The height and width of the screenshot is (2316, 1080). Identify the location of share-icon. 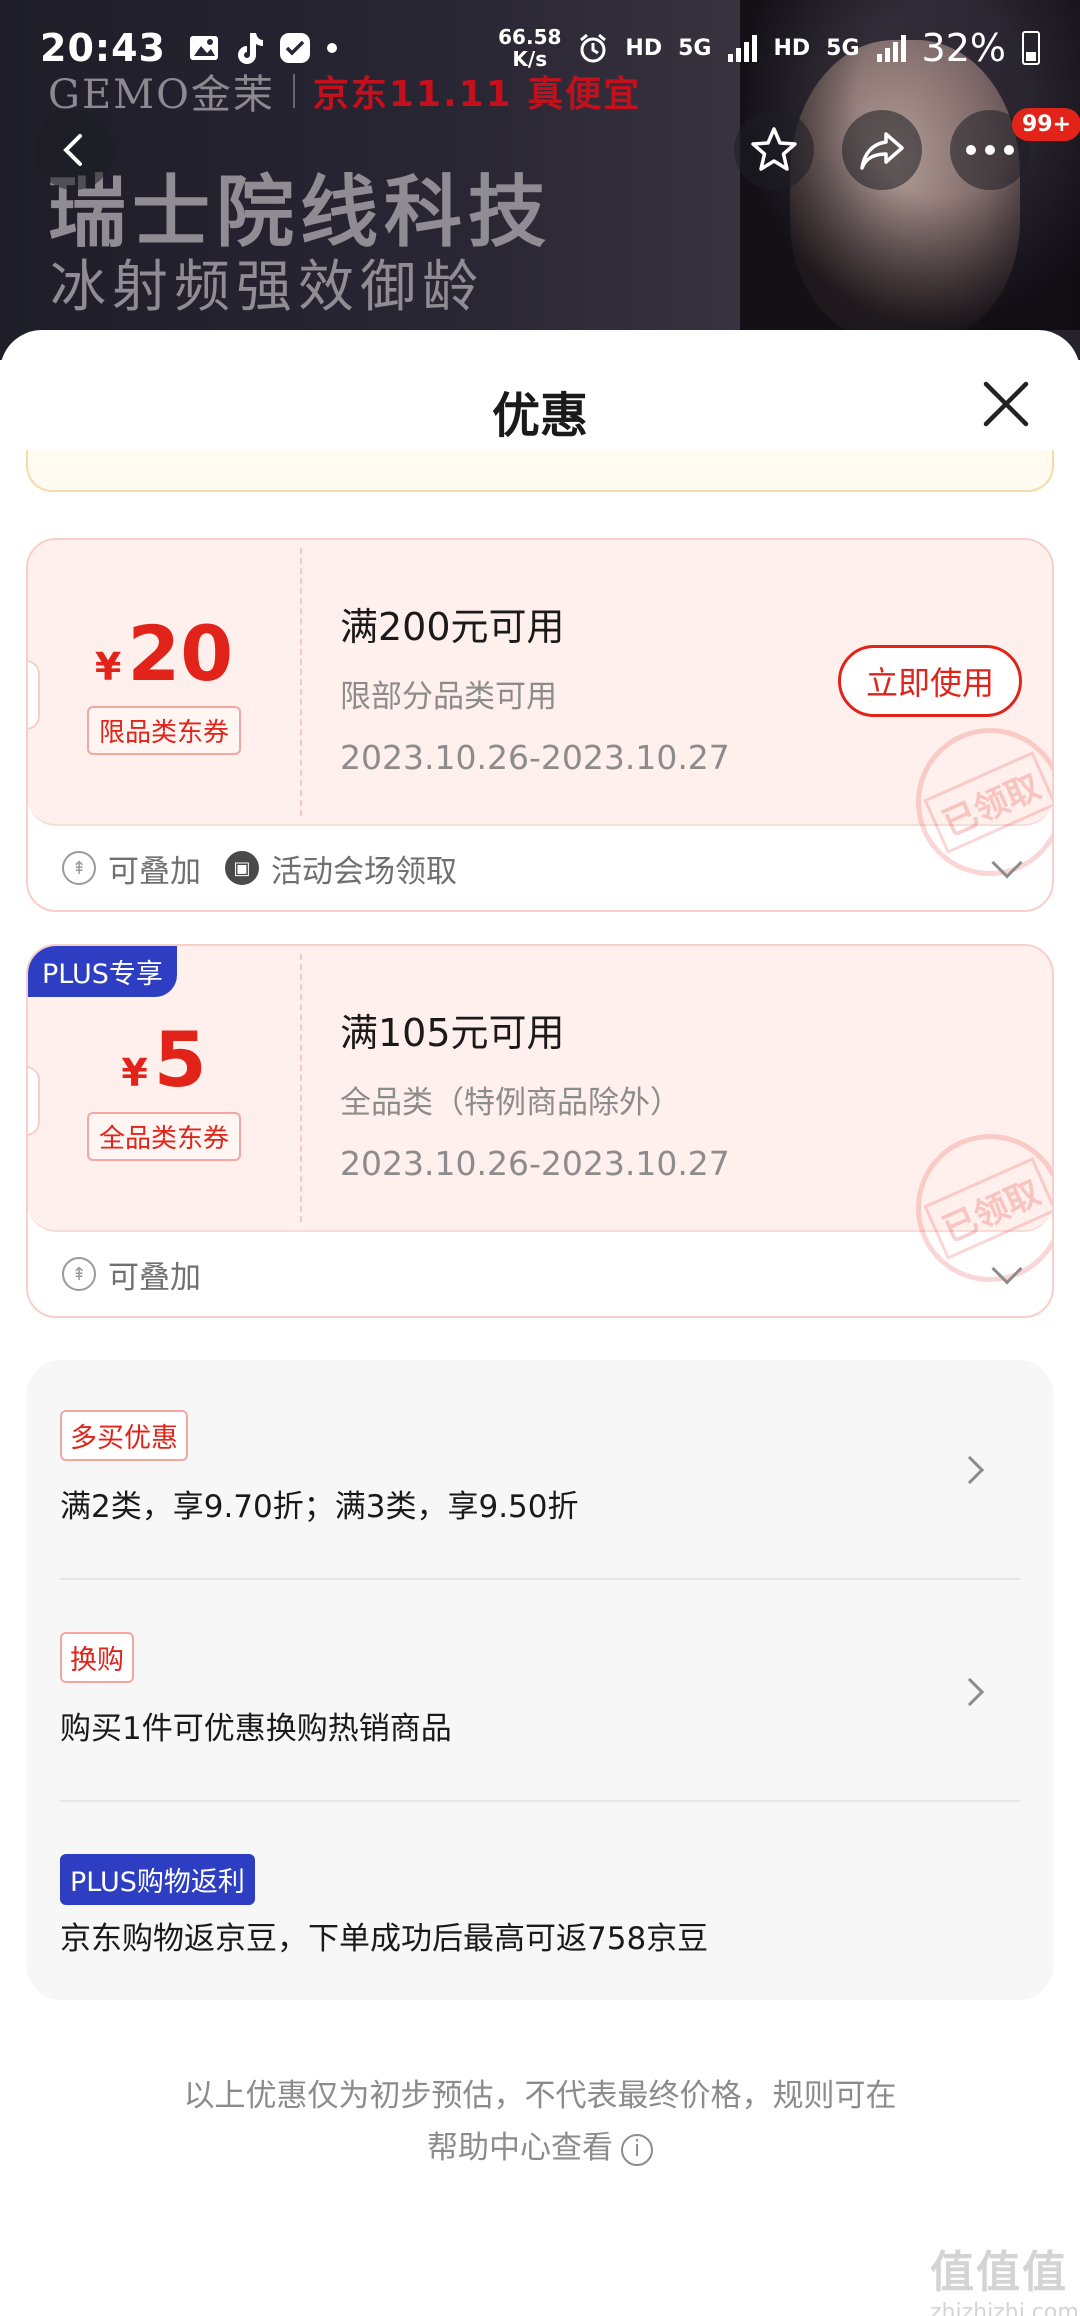
(882, 151).